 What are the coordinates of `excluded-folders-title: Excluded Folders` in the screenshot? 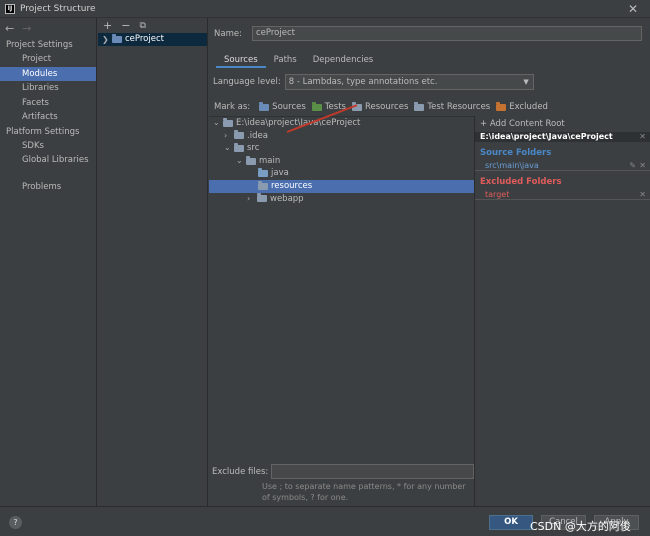 It's located at (521, 182).